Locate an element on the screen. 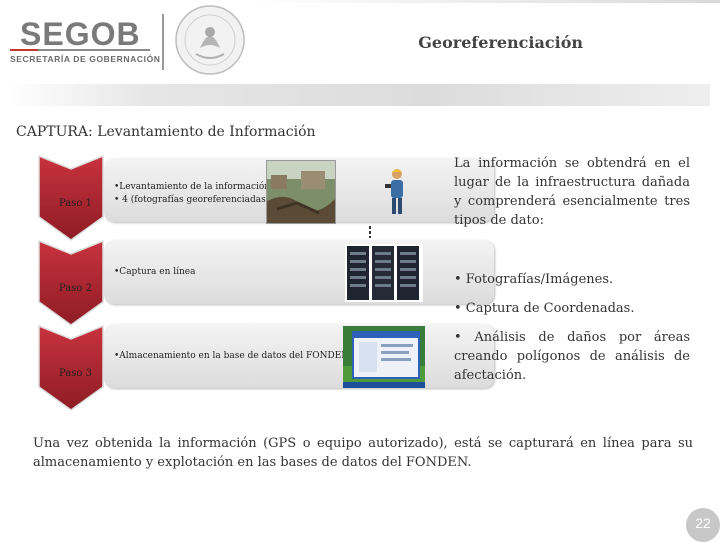  connector-dash is located at coordinates (370, 232).